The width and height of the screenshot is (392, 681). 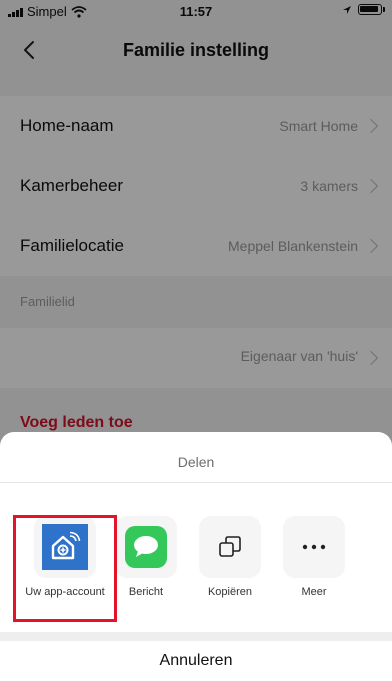 What do you see at coordinates (196, 661) in the screenshot?
I see `cancel-button: Annuleren` at bounding box center [196, 661].